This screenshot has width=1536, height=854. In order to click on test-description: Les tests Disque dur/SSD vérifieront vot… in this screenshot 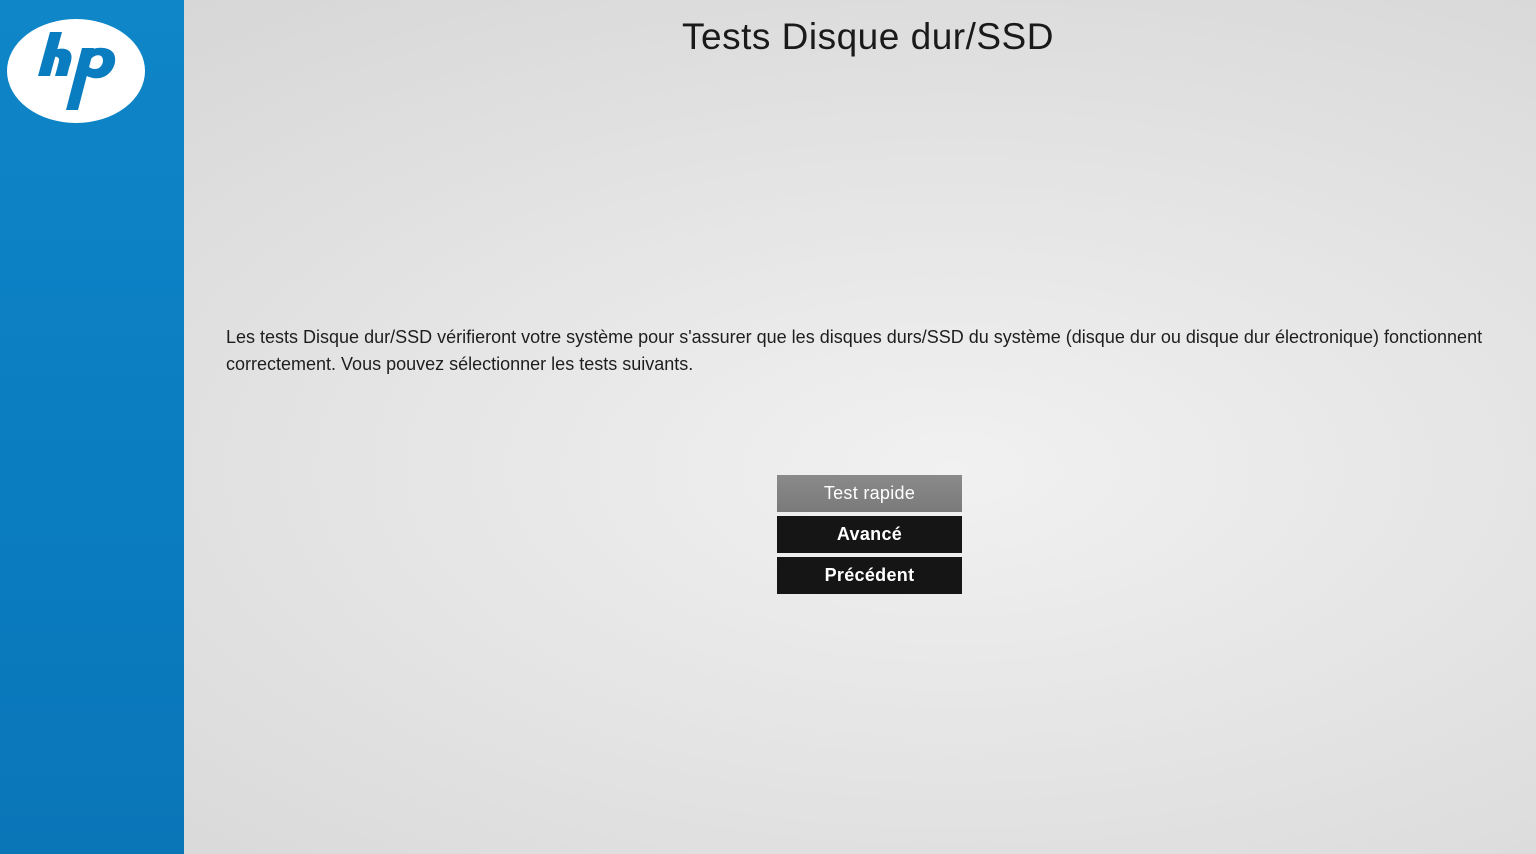, I will do `click(854, 350)`.